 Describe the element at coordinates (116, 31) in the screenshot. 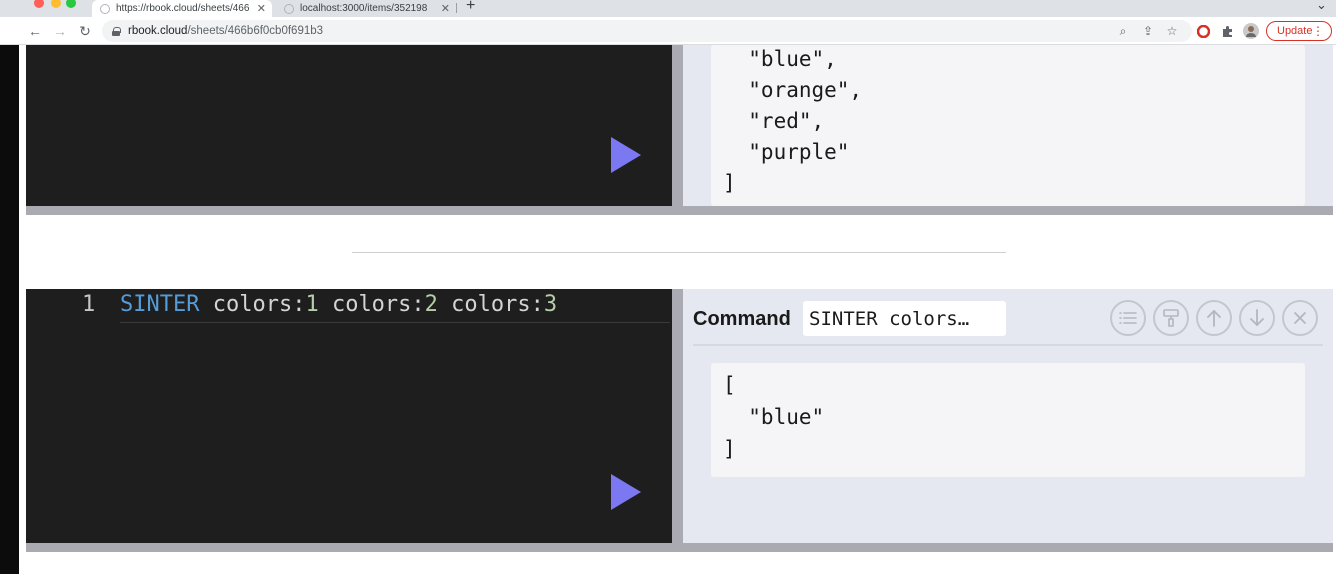

I see `lock-icon` at that location.